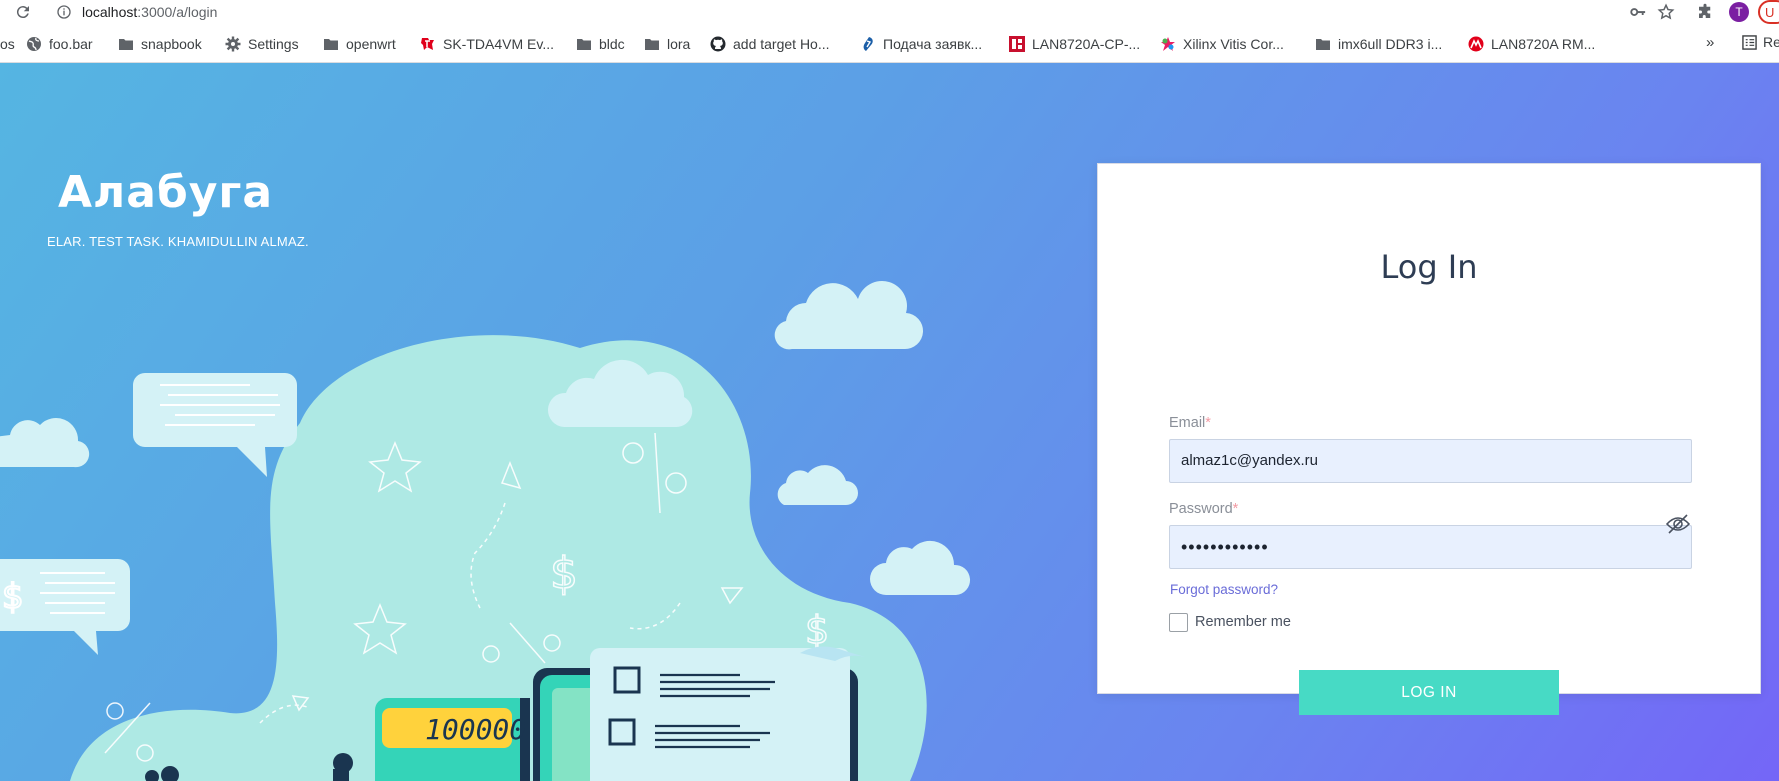  Describe the element at coordinates (34, 44) in the screenshot. I see `globe-icon` at that location.